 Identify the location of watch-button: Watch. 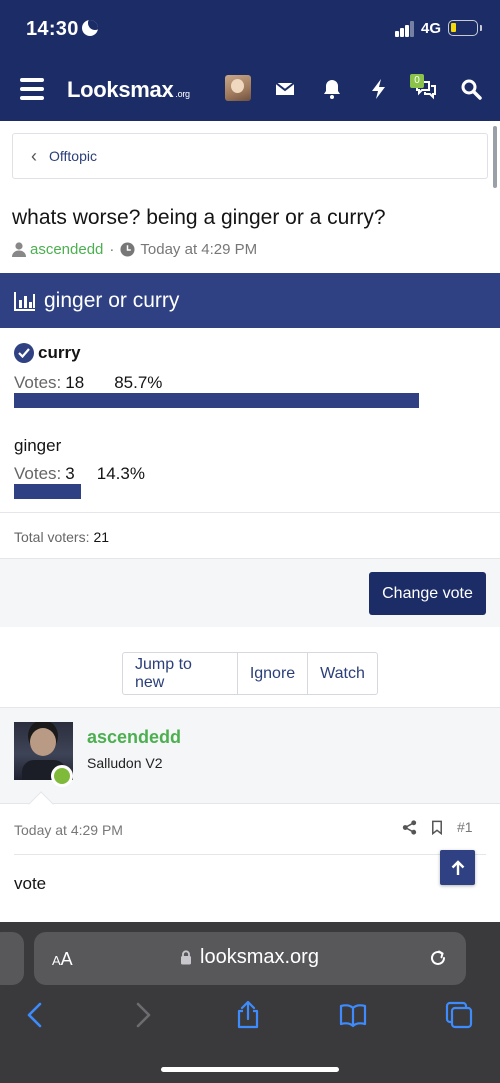
(342, 673).